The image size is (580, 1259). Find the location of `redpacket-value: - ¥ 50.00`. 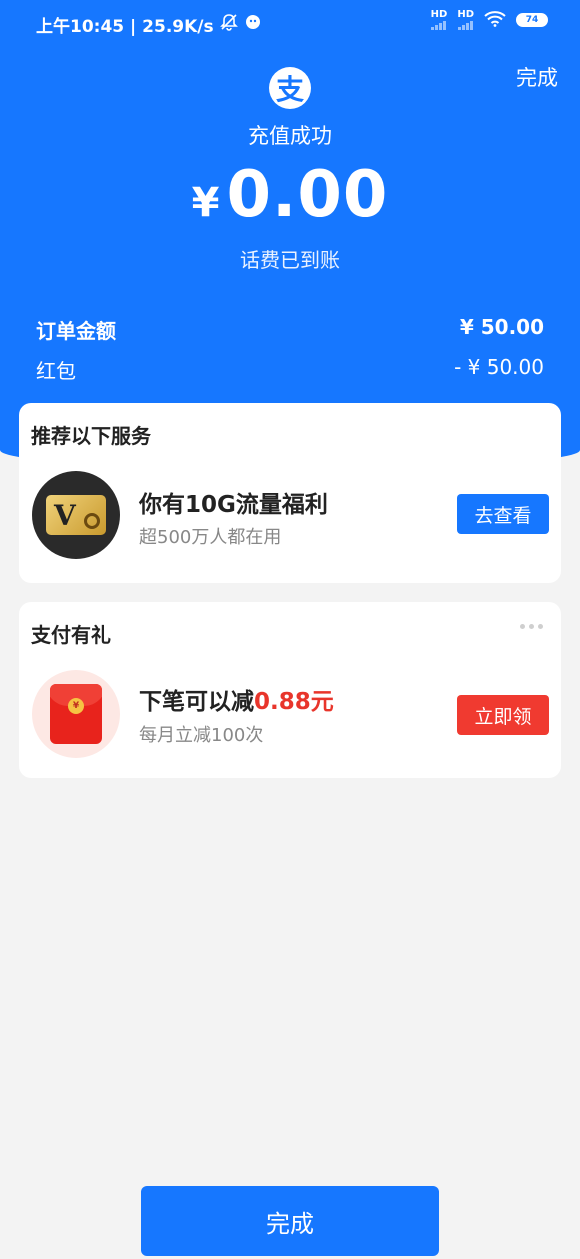

redpacket-value: - ¥ 50.00 is located at coordinates (499, 367).